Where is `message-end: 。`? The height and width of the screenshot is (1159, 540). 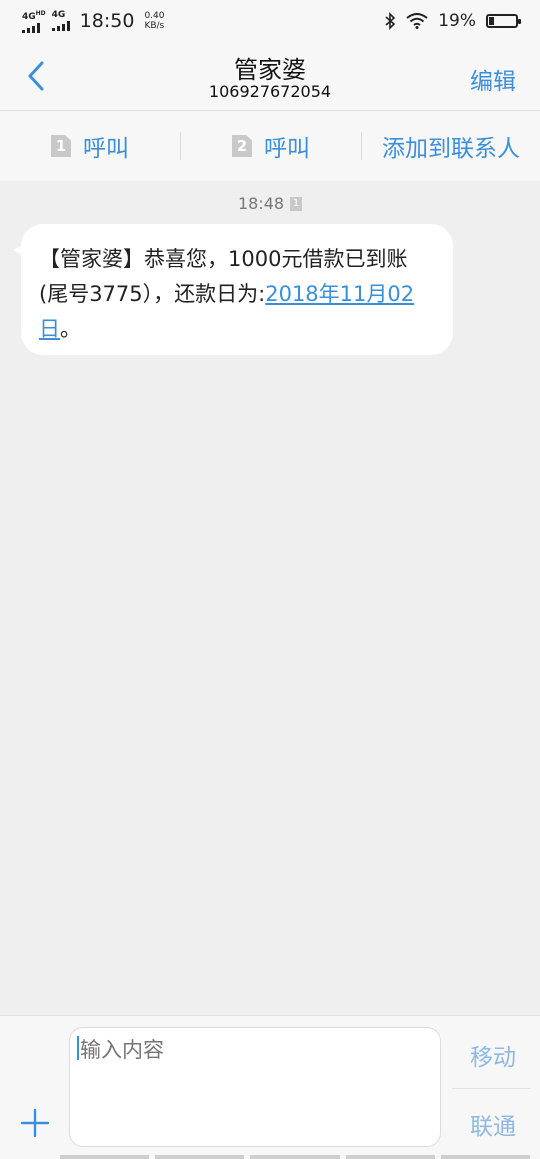
message-end: 。 is located at coordinates (70, 329).